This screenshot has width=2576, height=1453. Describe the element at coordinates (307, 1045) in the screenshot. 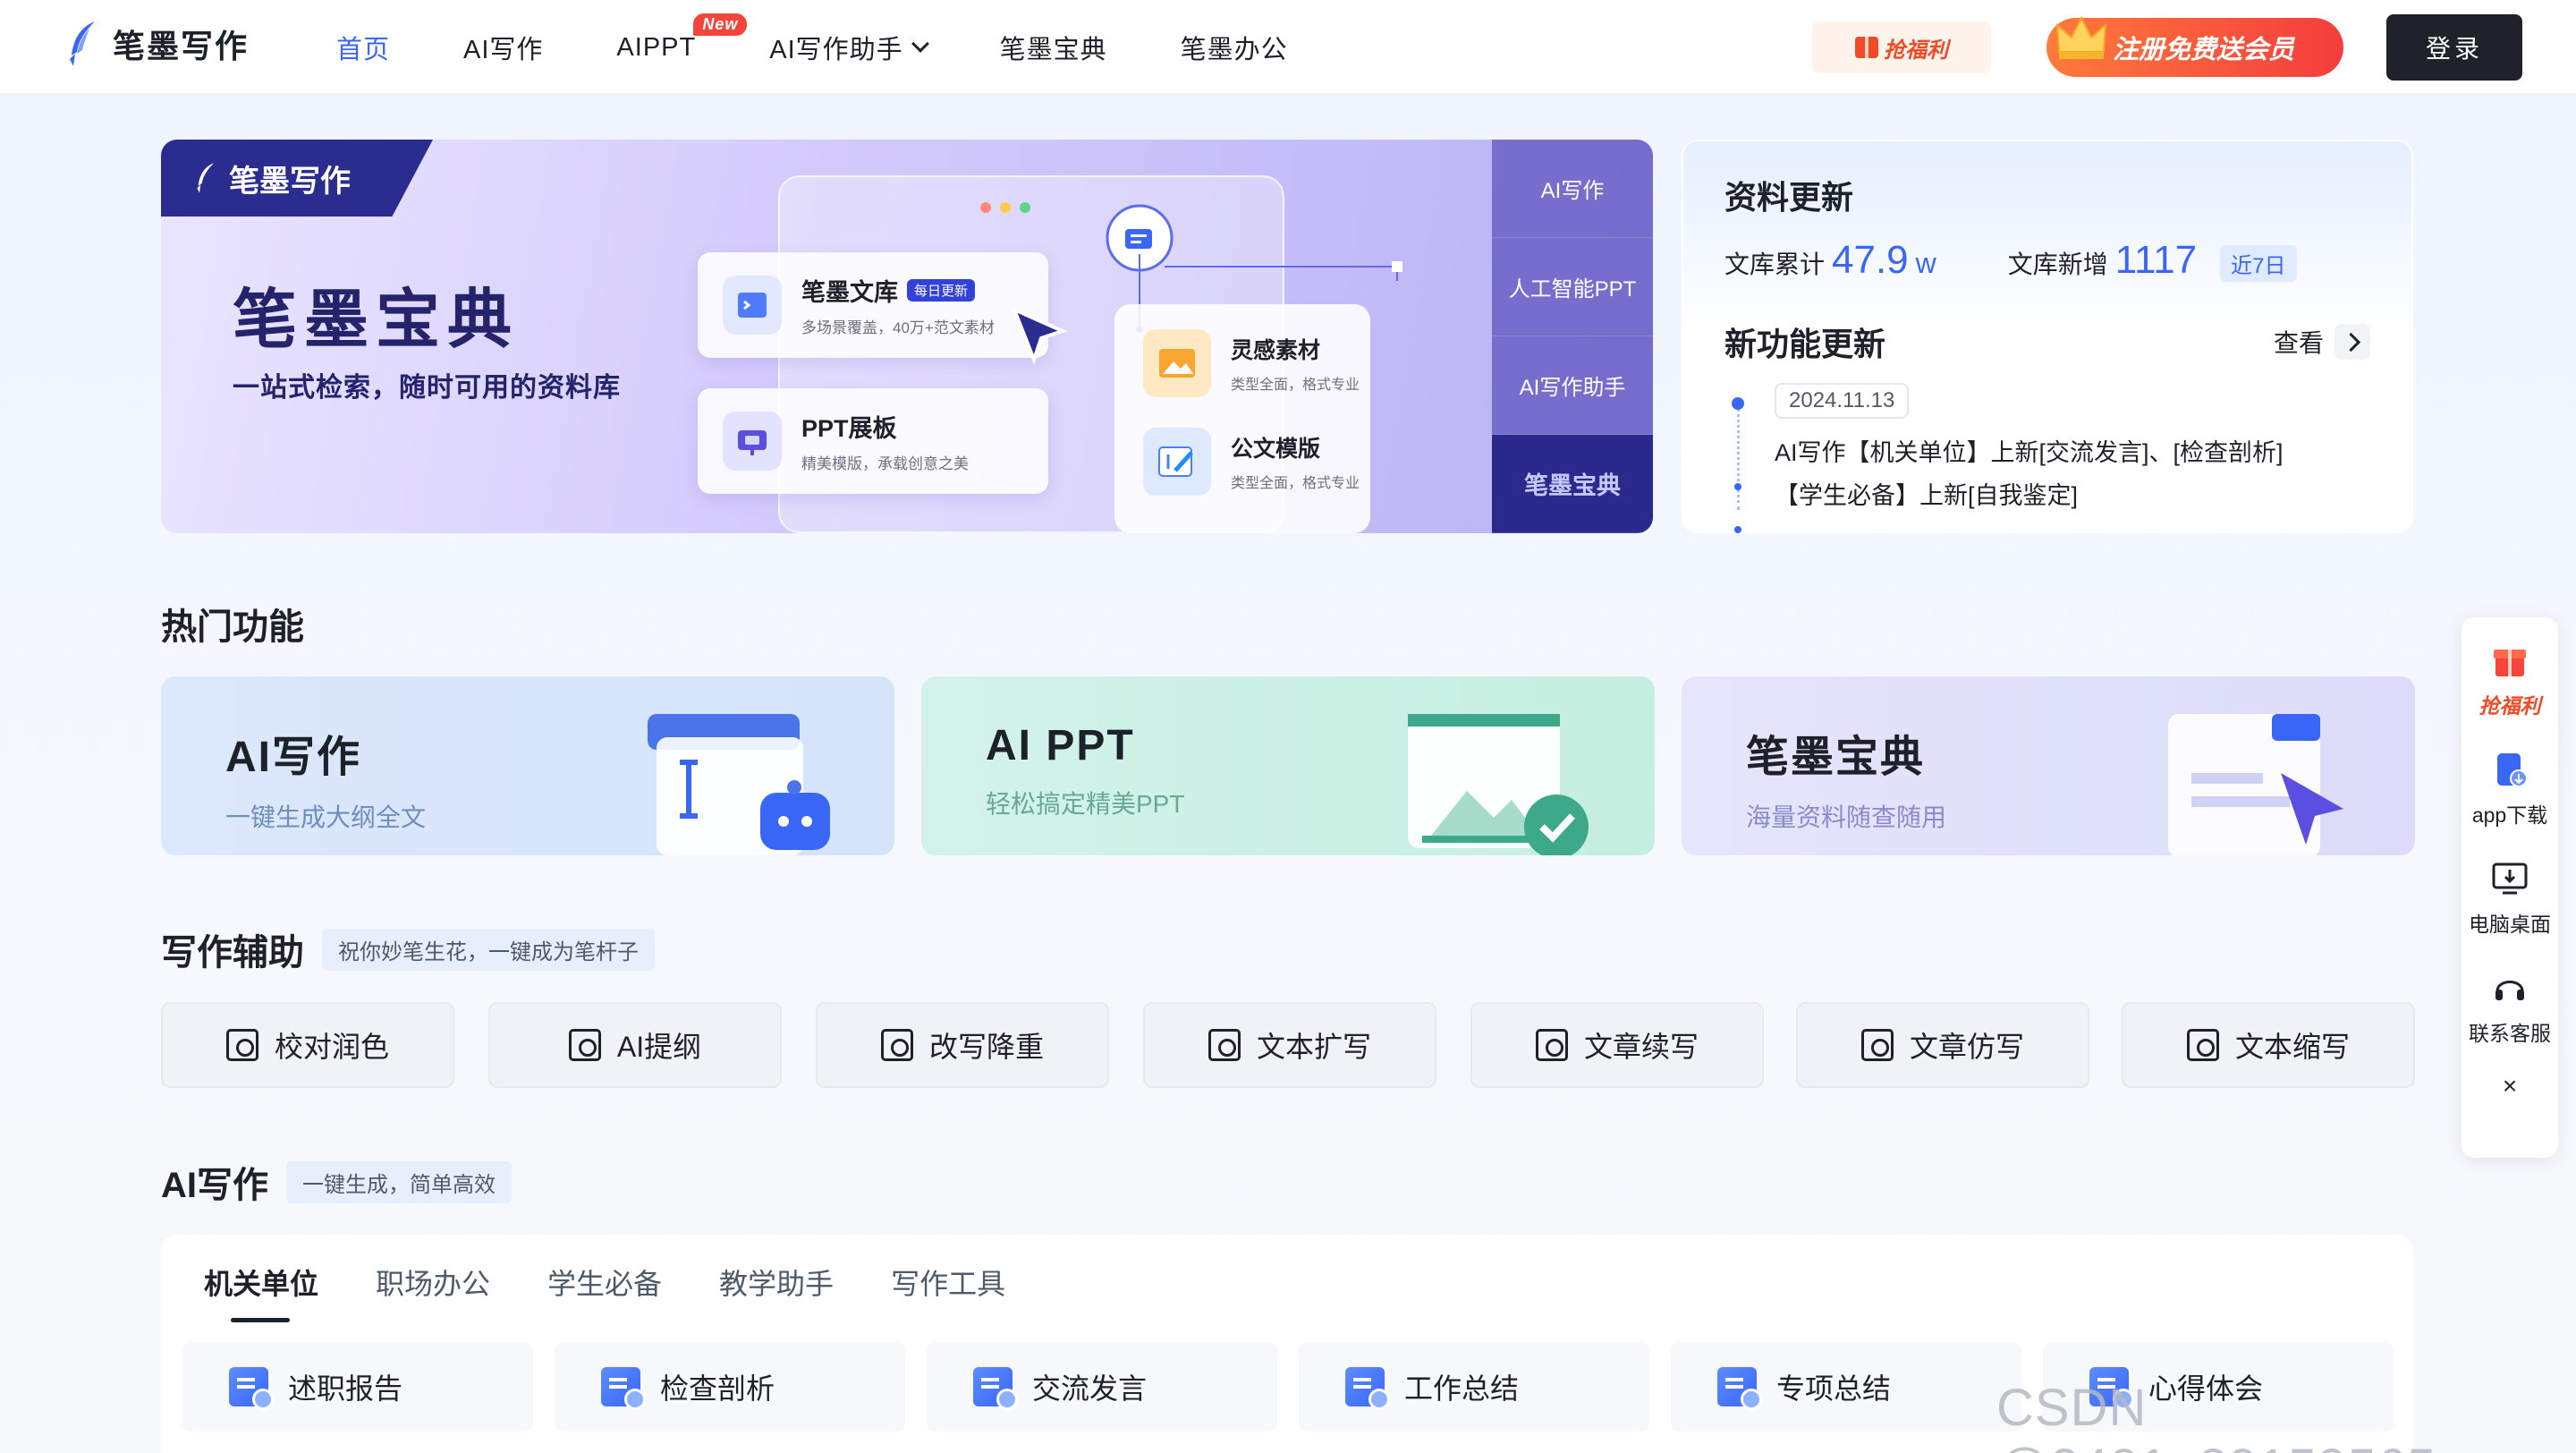

I see `assist-proofread-button: 校对润色` at that location.